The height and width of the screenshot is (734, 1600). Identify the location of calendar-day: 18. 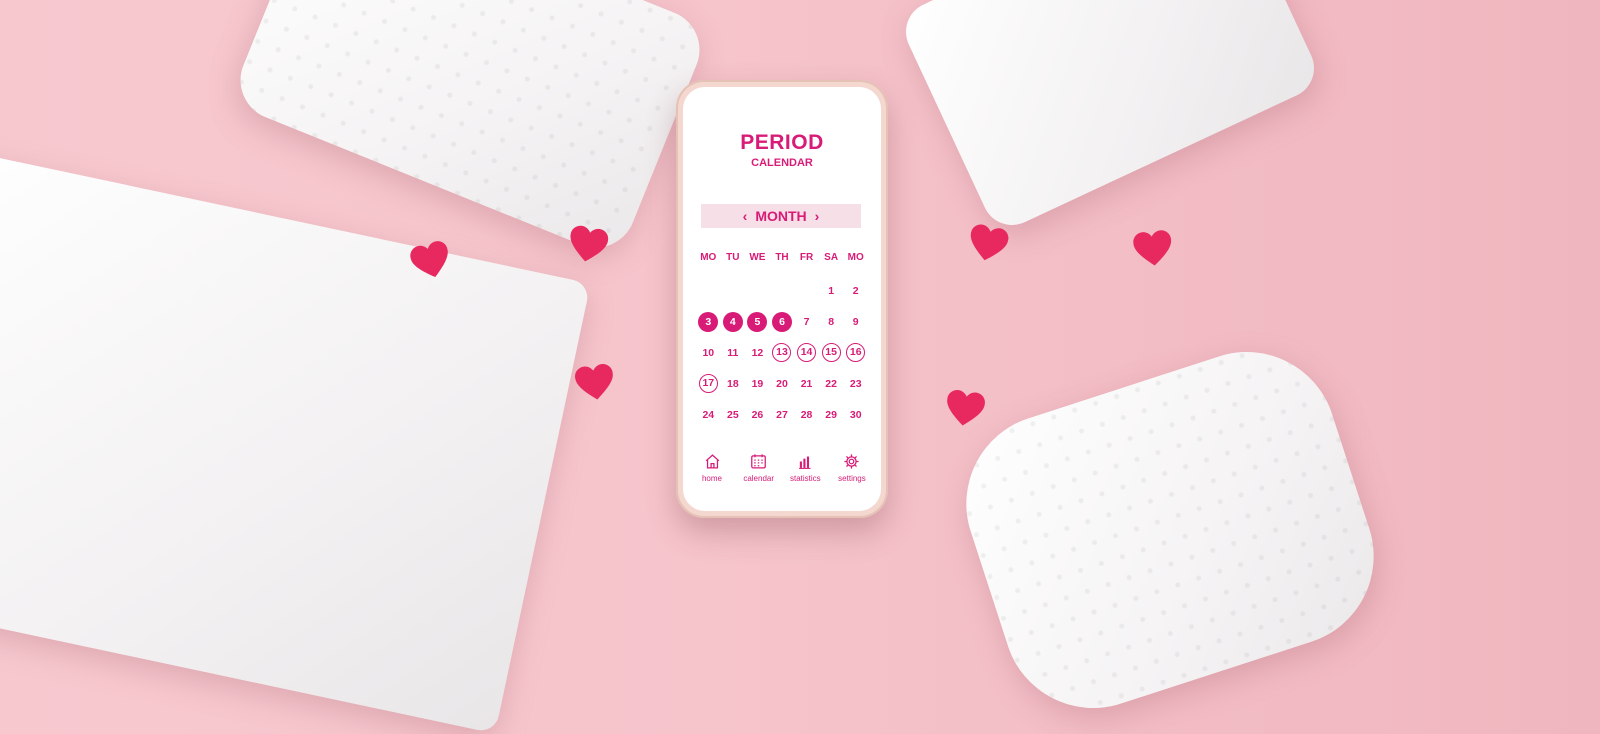
(733, 383).